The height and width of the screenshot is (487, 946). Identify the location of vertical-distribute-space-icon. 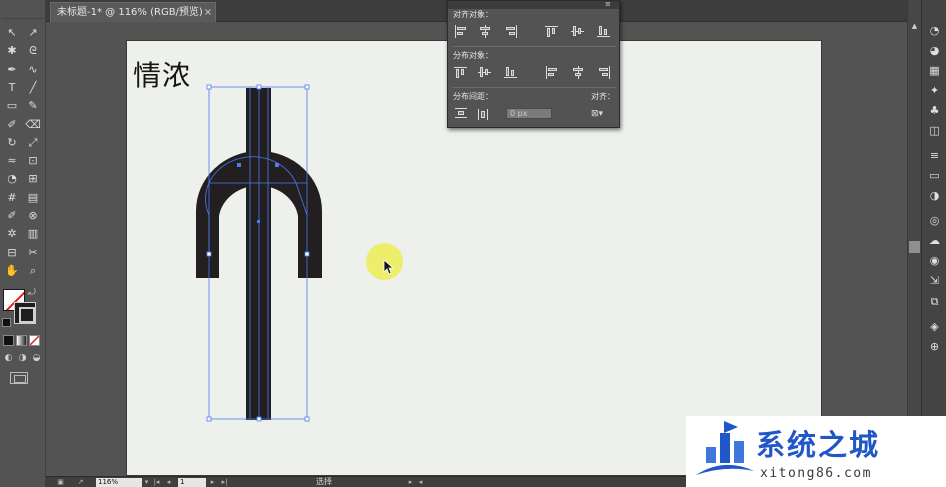
(461, 114).